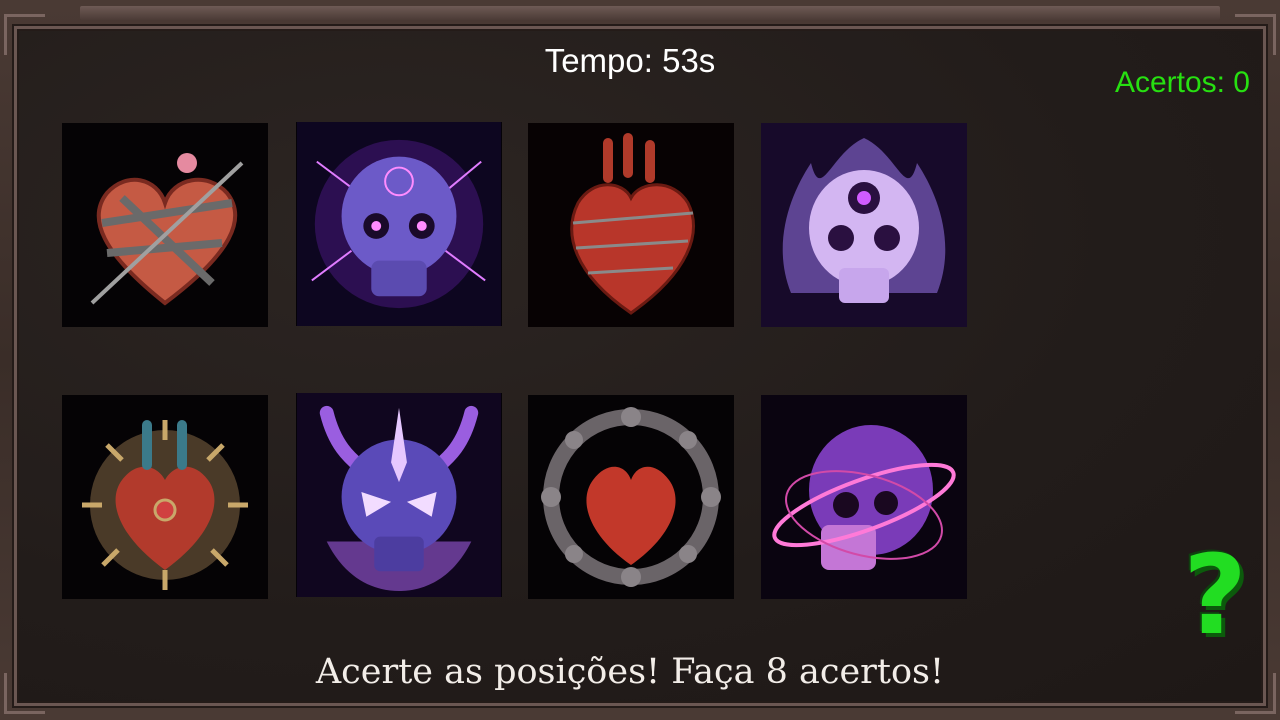 The width and height of the screenshot is (1280, 720). Describe the element at coordinates (1182, 82) in the screenshot. I see `score-label: Acertos: 0` at that location.